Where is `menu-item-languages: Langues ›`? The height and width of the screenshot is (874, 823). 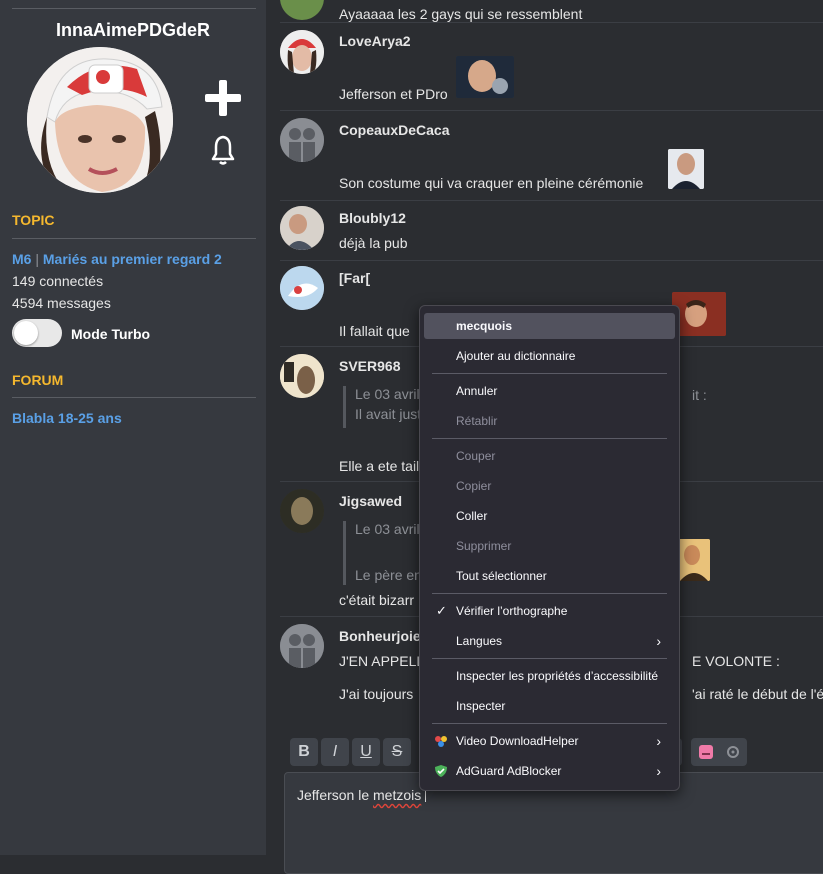
menu-item-languages: Langues › is located at coordinates (549, 641).